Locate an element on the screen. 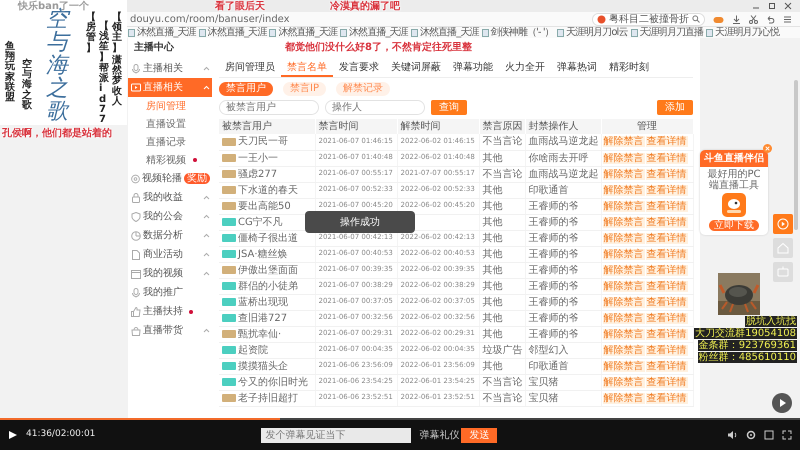  sidebar-item: 直播带货 is located at coordinates (170, 330).